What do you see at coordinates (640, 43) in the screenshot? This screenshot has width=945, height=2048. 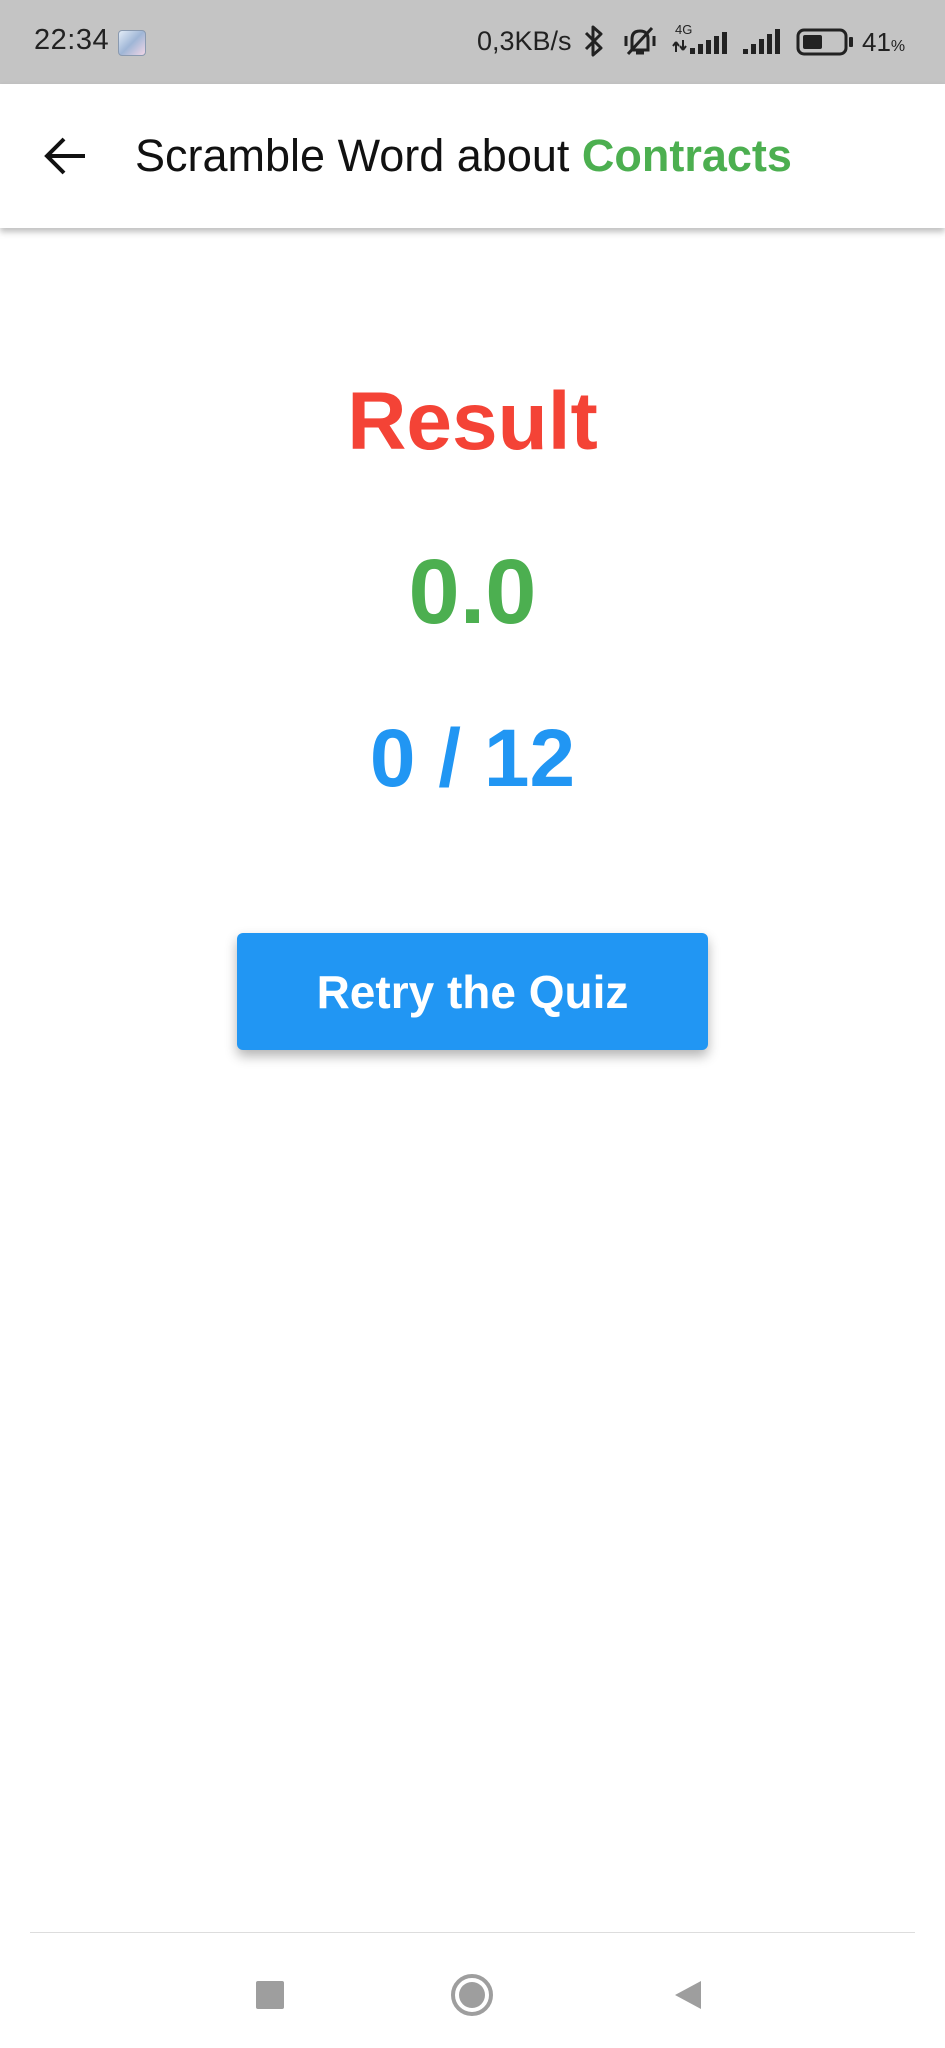 I see `vibrate-off-icon` at bounding box center [640, 43].